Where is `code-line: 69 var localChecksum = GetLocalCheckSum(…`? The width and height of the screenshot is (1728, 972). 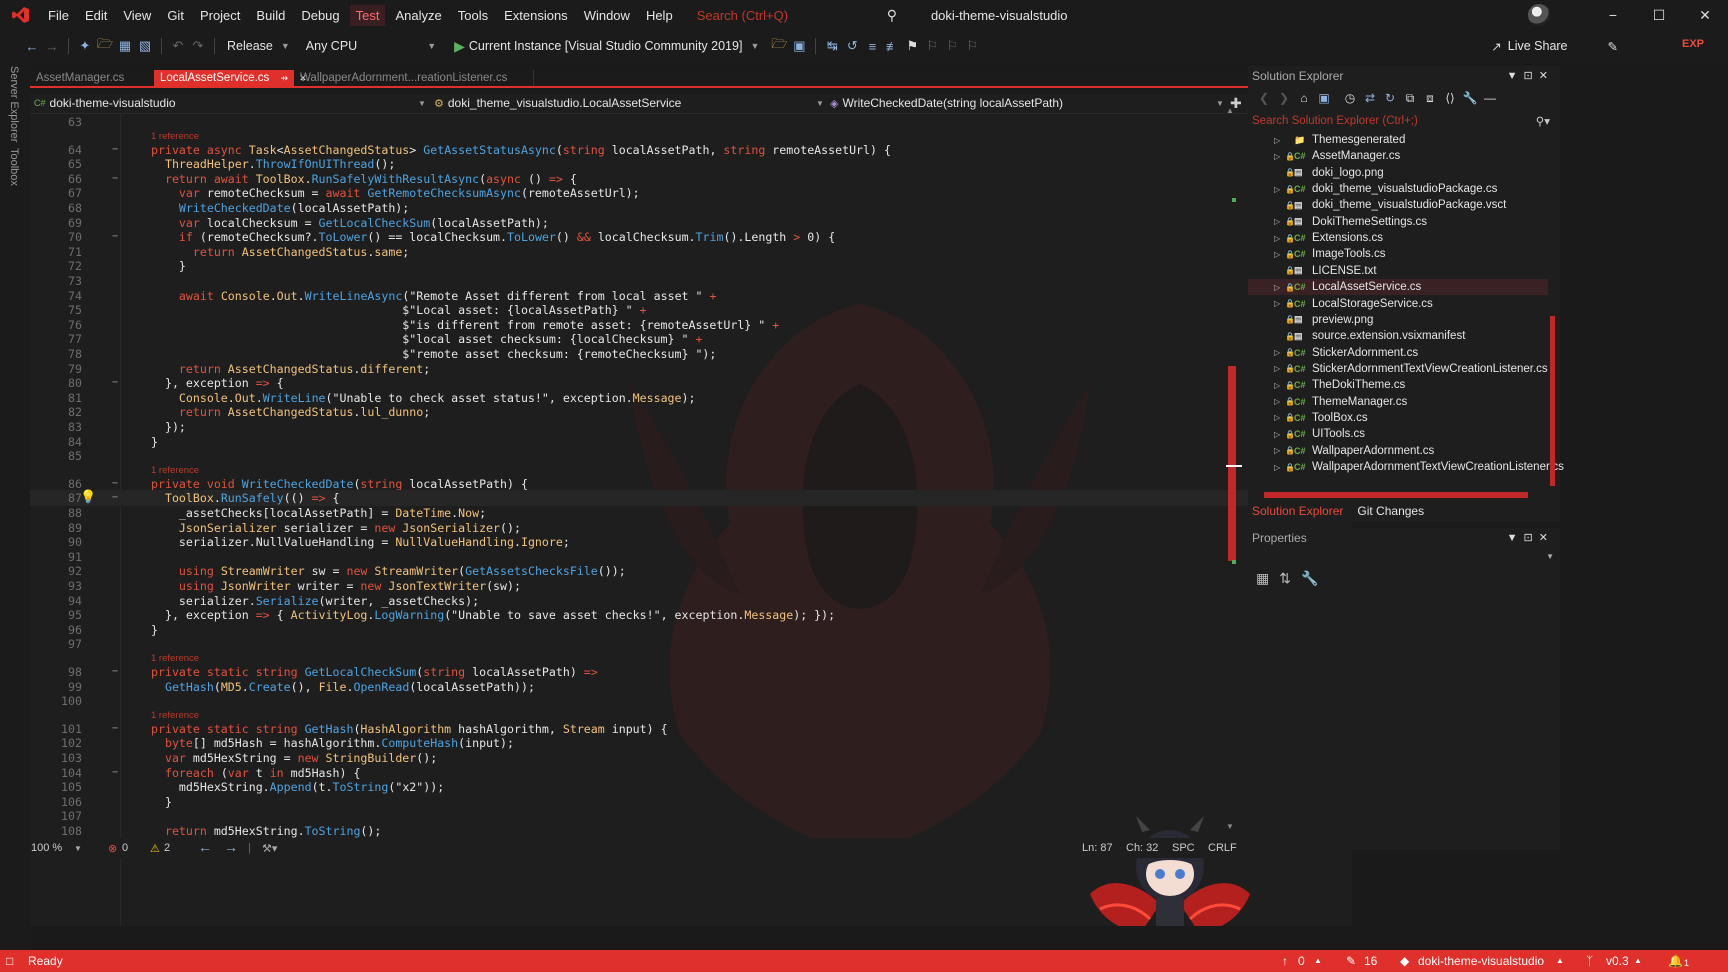
code-line: 69 var localChecksum = GetLocalCheckSum(… is located at coordinates (680, 223).